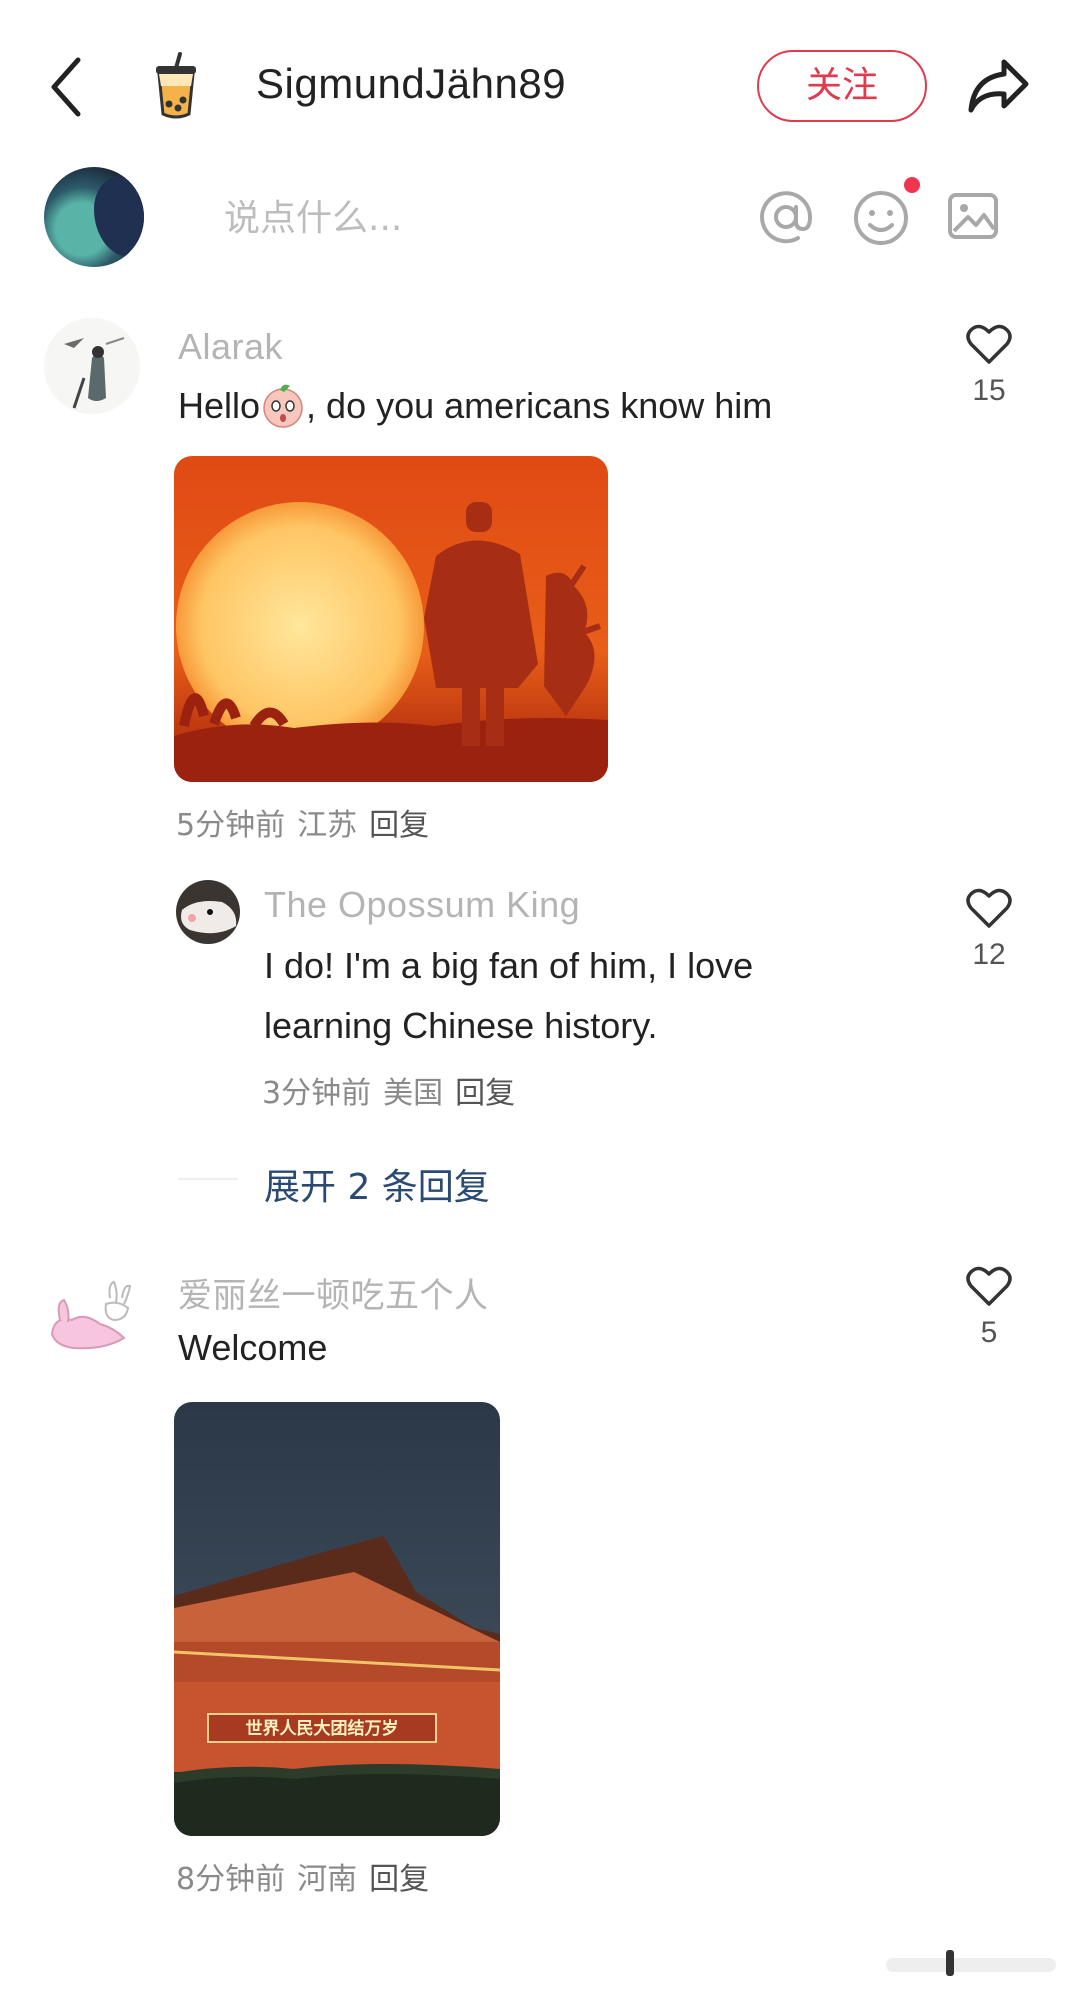 This screenshot has height=1998, width=1080. What do you see at coordinates (176, 86) in the screenshot?
I see `bubble-tea-icon` at bounding box center [176, 86].